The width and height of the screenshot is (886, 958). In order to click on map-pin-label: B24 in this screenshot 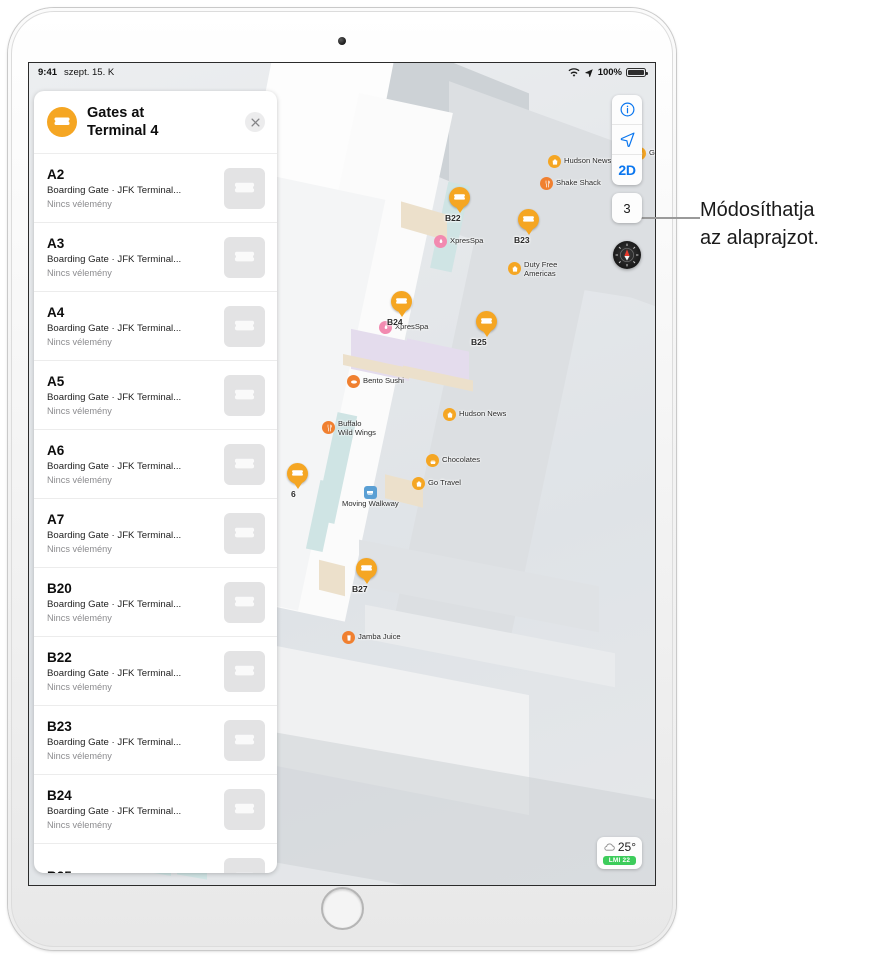, I will do `click(395, 322)`.